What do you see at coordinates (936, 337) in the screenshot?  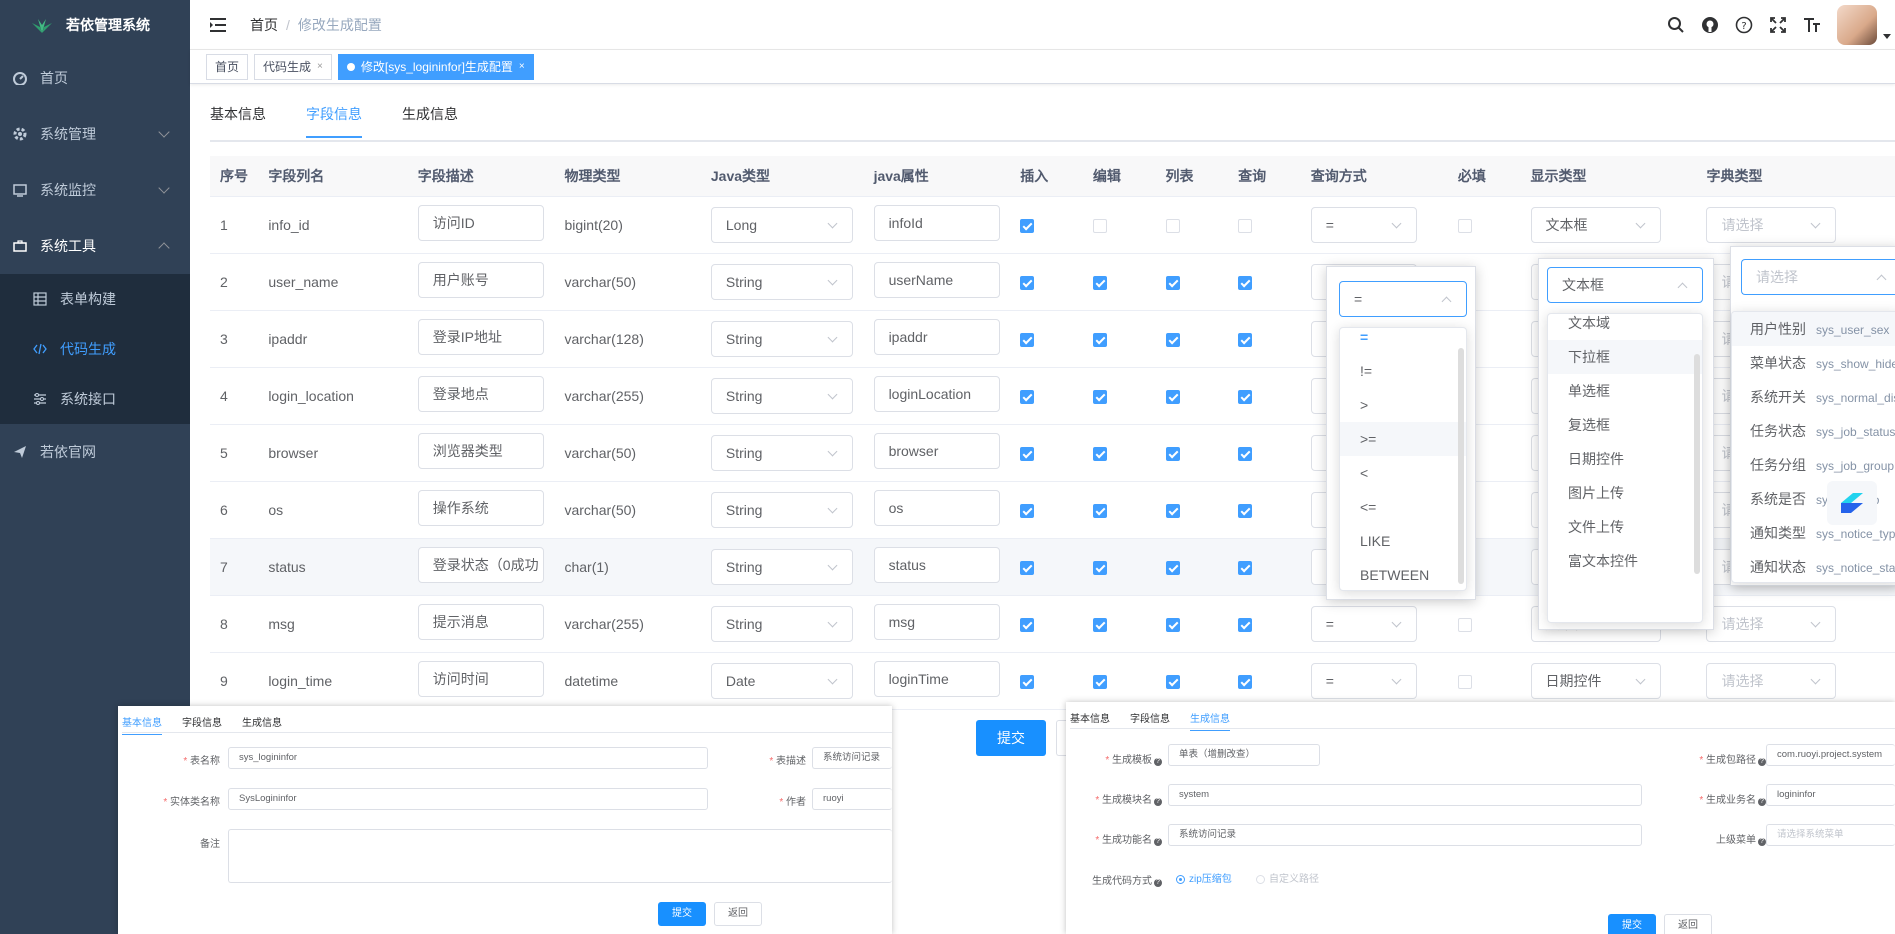 I see `java-field-input: ipaddr` at bounding box center [936, 337].